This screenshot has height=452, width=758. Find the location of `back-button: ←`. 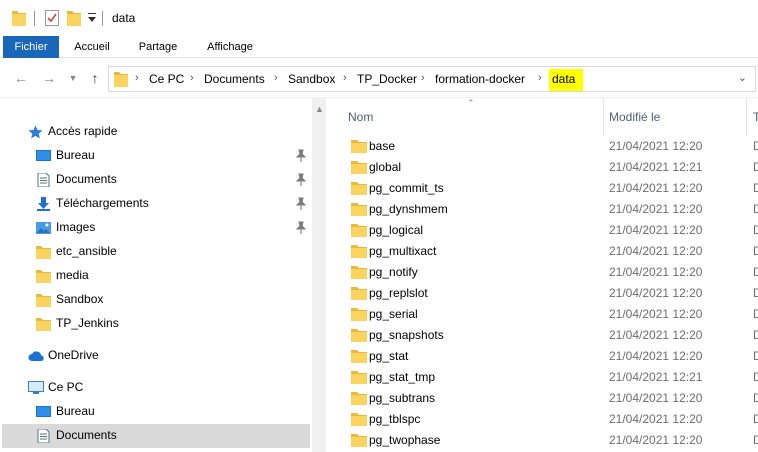

back-button: ← is located at coordinates (21, 78).